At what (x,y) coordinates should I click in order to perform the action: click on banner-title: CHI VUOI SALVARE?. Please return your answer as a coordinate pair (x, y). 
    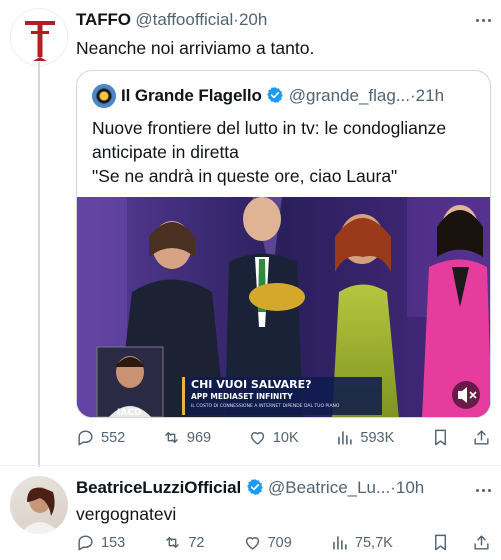
    Looking at the image, I should click on (251, 384).